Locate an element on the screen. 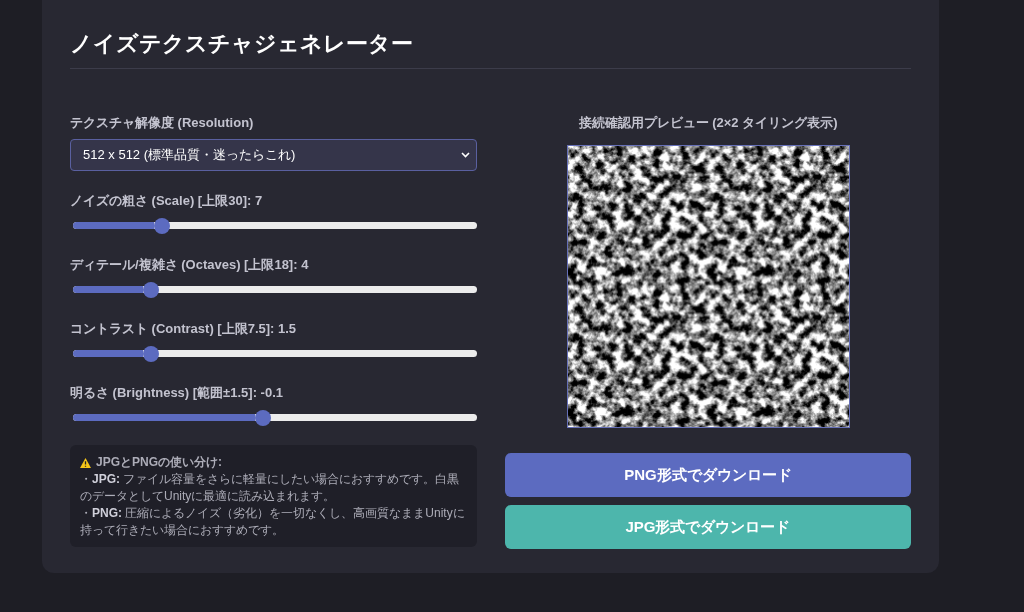 The height and width of the screenshot is (612, 1024). page-title: ノイズテクスチャジェネレーター is located at coordinates (242, 44).